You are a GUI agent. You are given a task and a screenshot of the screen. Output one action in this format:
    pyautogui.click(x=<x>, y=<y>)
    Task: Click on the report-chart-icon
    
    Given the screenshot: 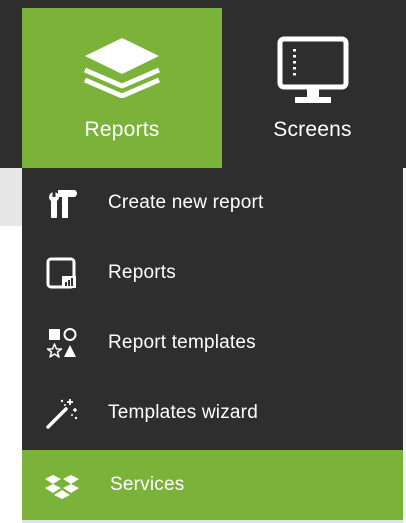 What is the action you would take?
    pyautogui.click(x=62, y=273)
    